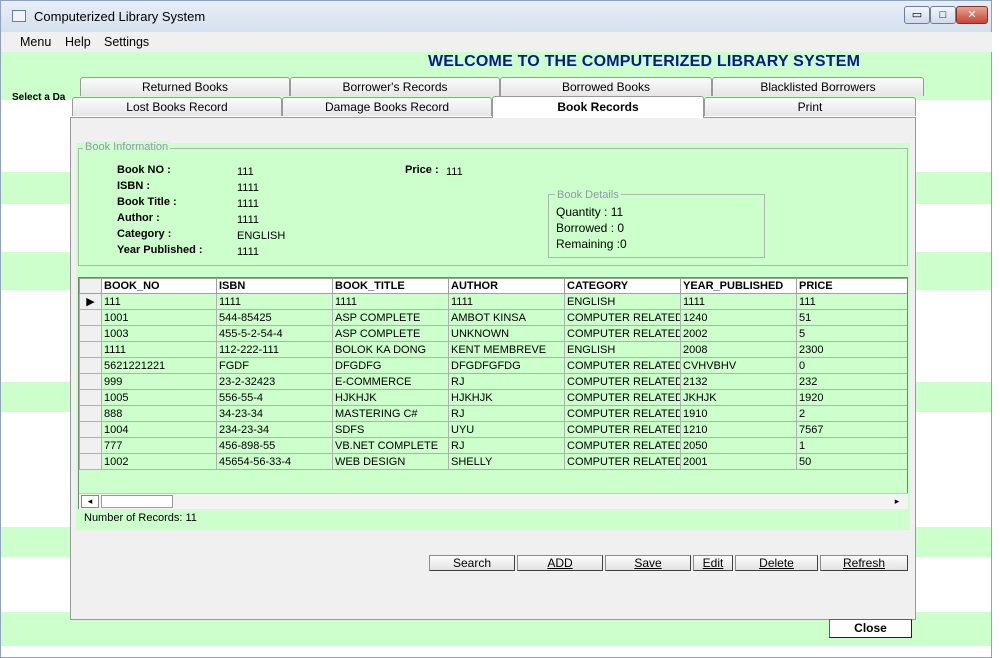 The height and width of the screenshot is (658, 1000). Describe the element at coordinates (738, 381) in the screenshot. I see `table-cell: 2132` at that location.